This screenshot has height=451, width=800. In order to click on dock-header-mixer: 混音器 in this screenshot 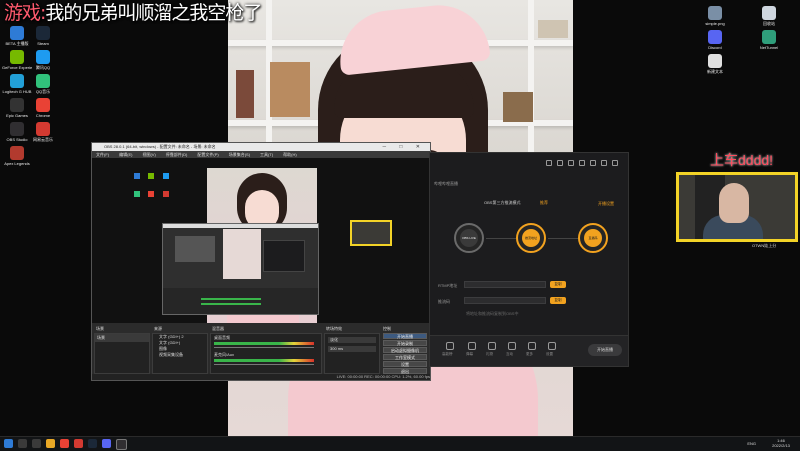, I will do `click(218, 328)`.